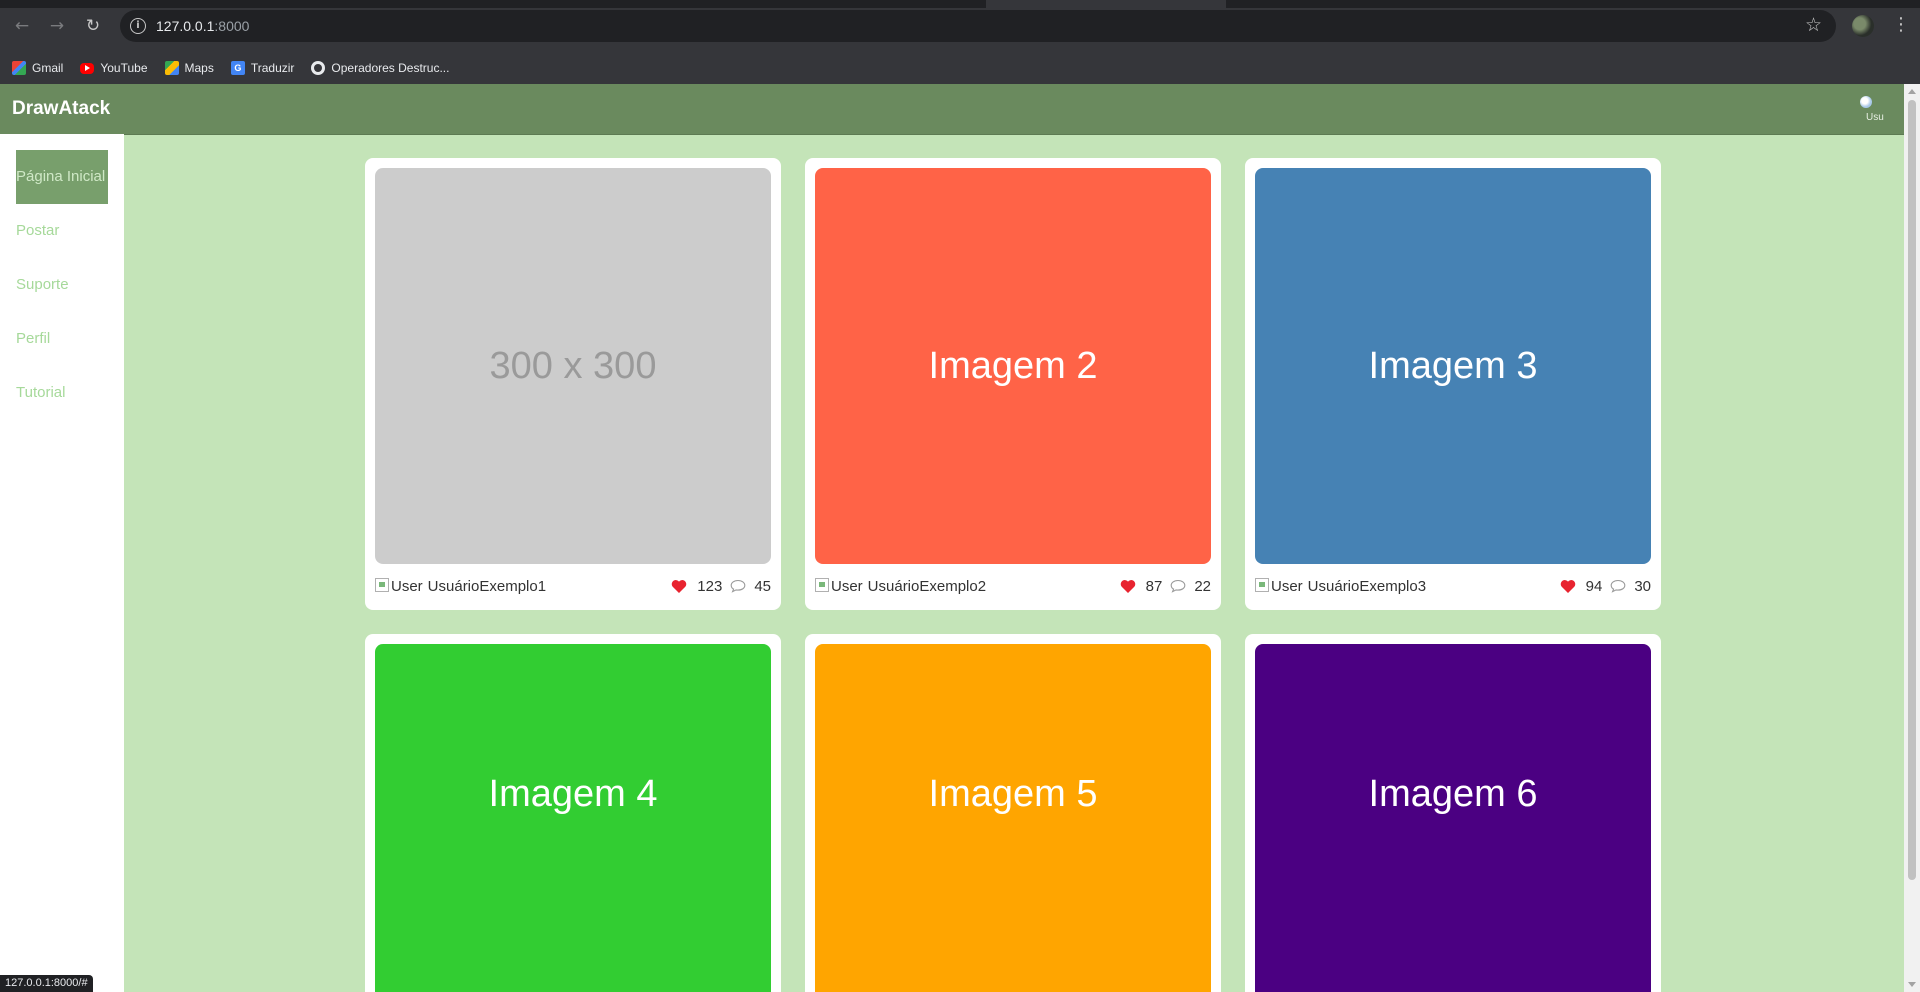 This screenshot has height=992, width=1920. I want to click on comment-count: 30, so click(1642, 586).